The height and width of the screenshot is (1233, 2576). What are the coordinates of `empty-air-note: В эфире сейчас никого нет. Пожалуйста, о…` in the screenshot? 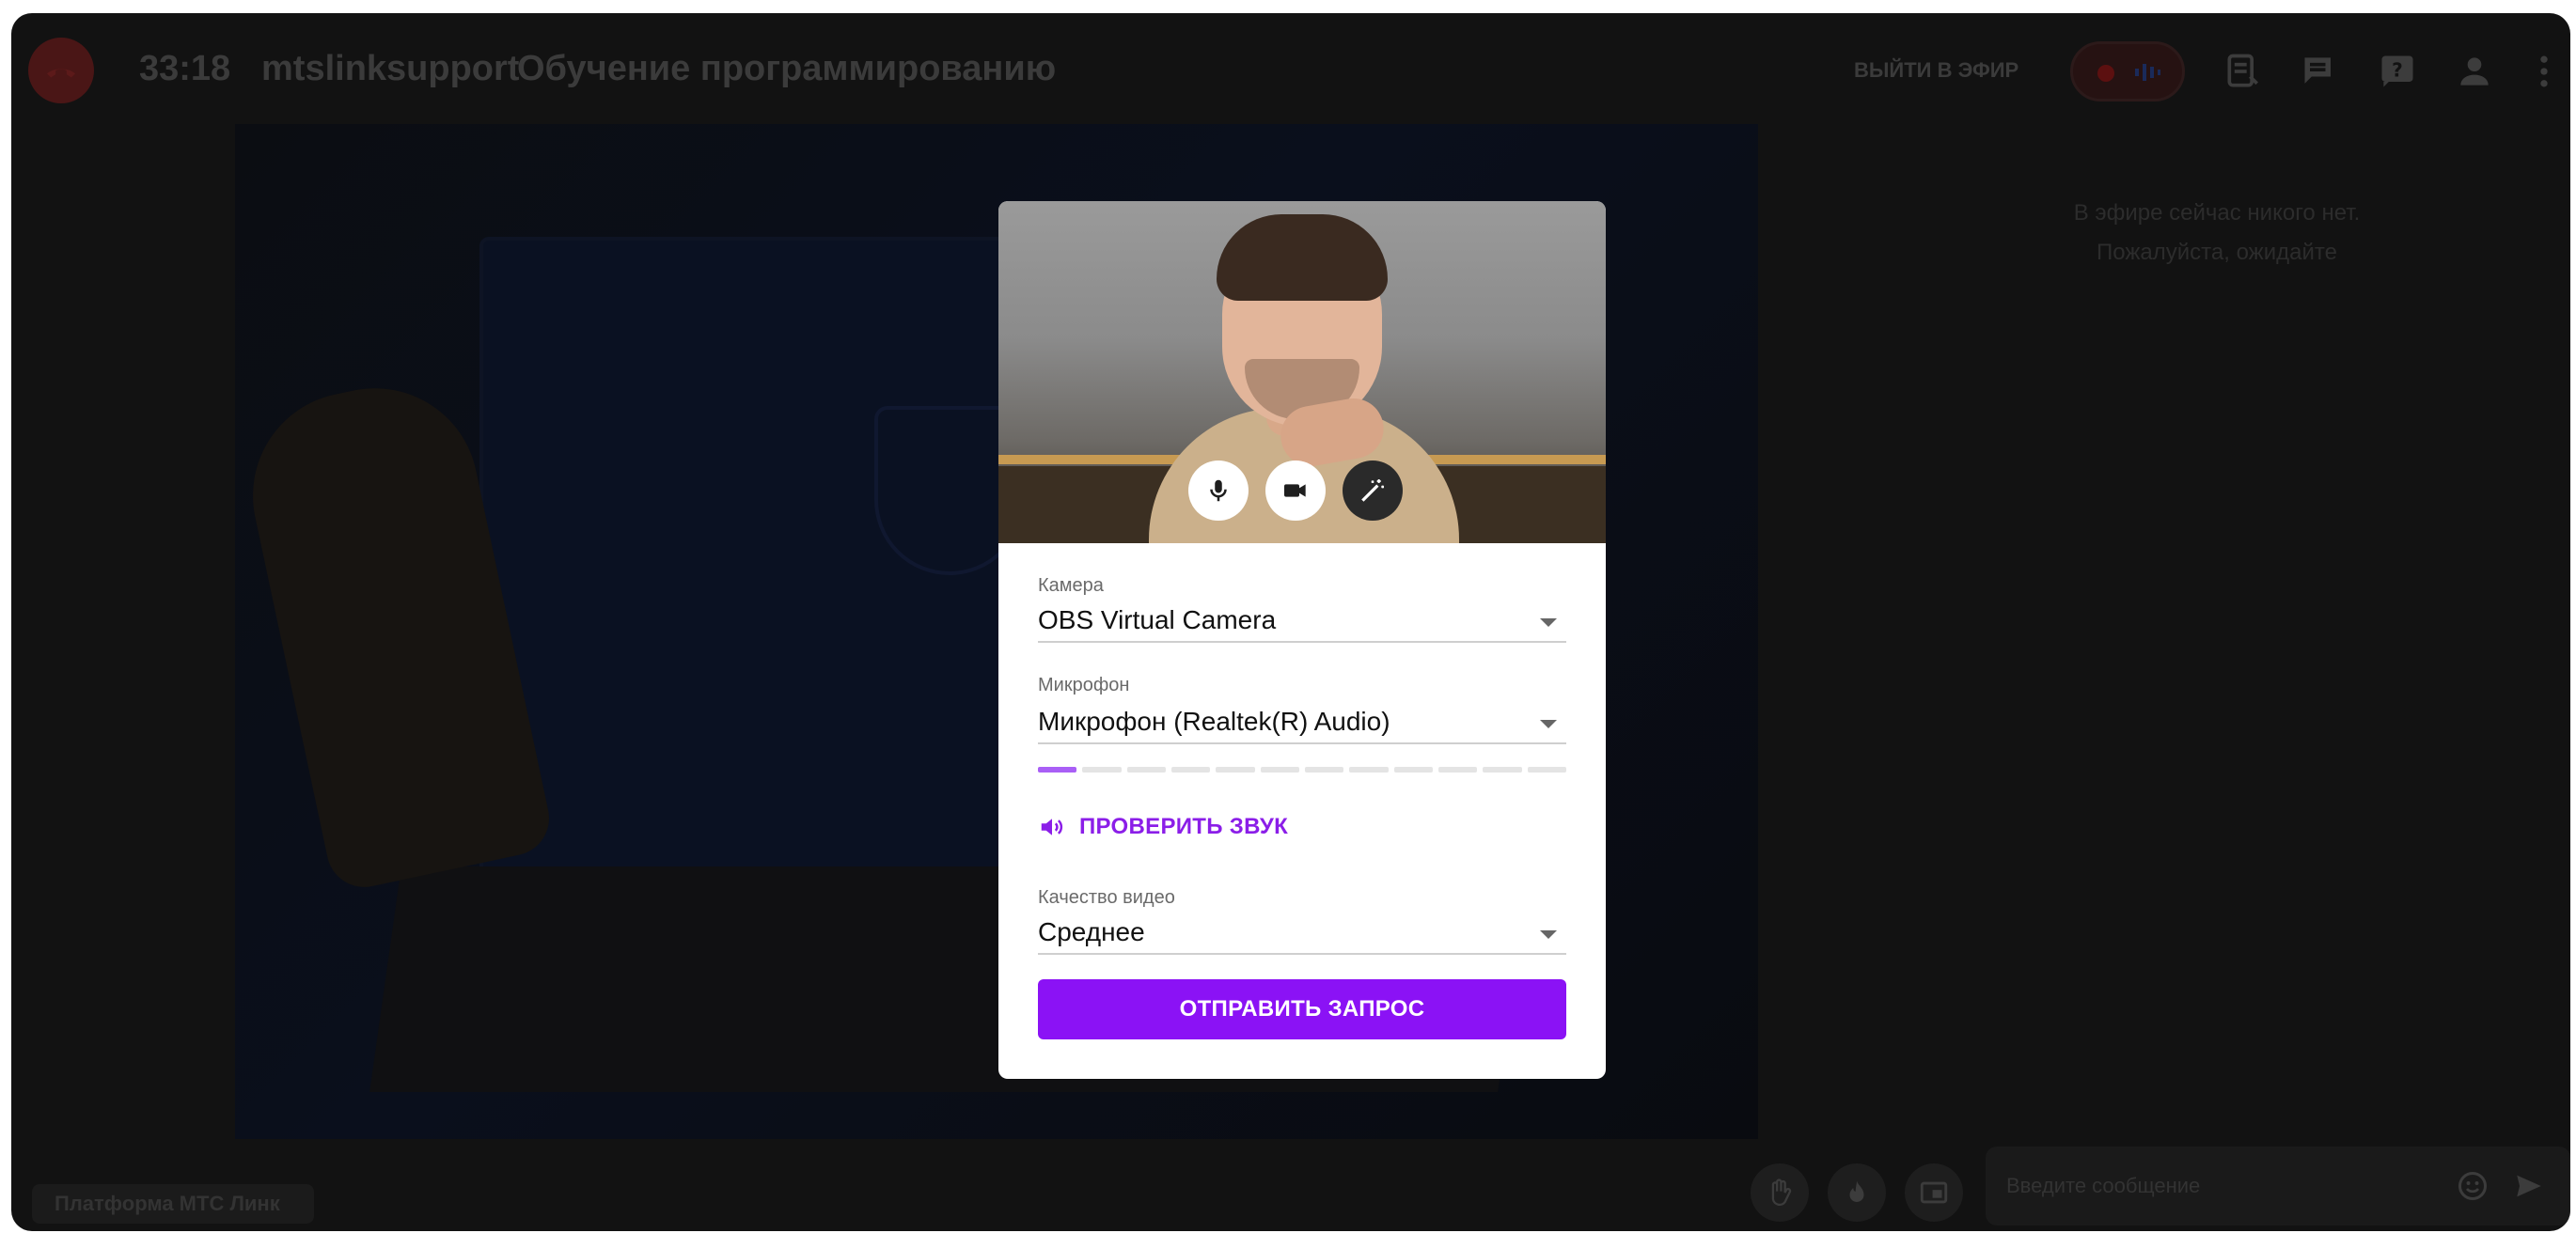 It's located at (2216, 233).